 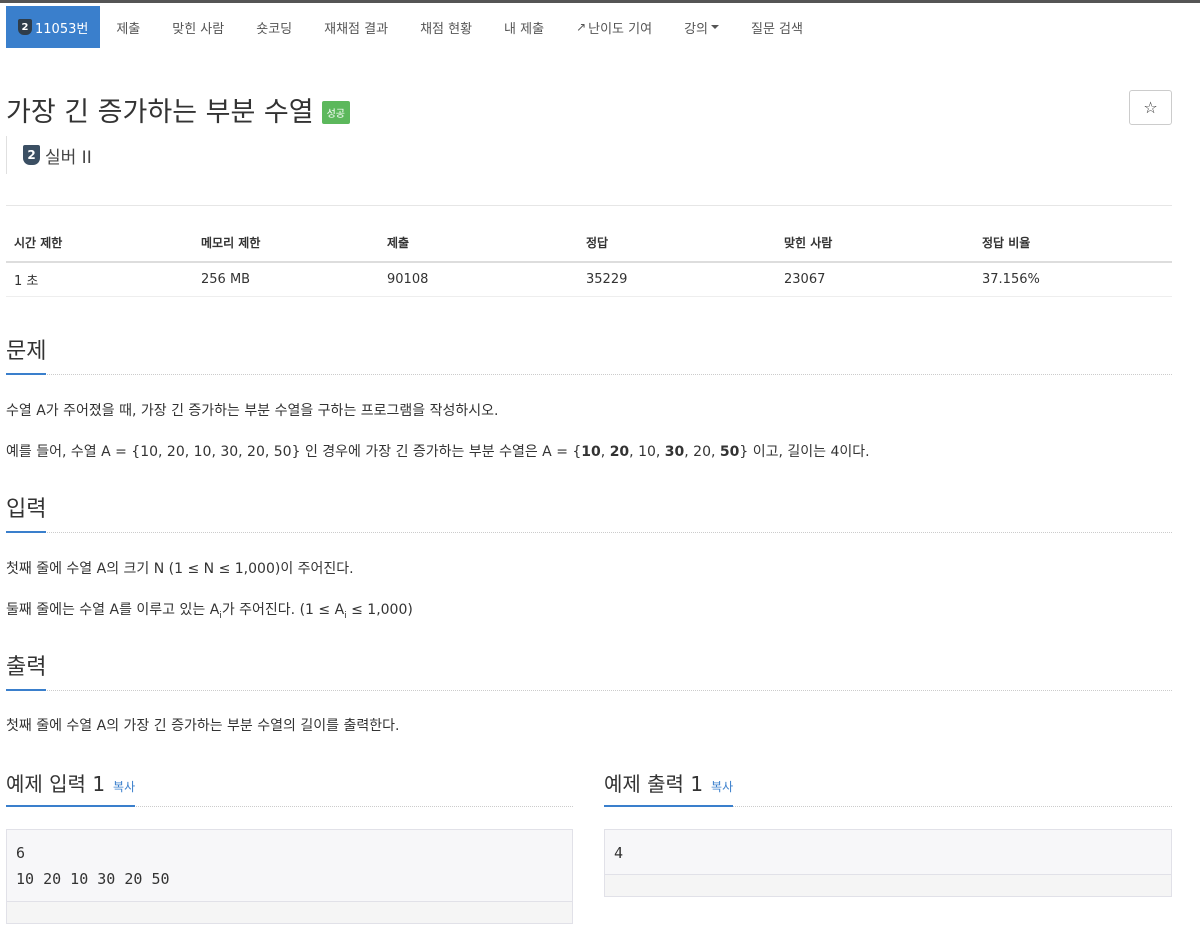 I want to click on nav-solved-users: 맞힌 사람, so click(x=198, y=27).